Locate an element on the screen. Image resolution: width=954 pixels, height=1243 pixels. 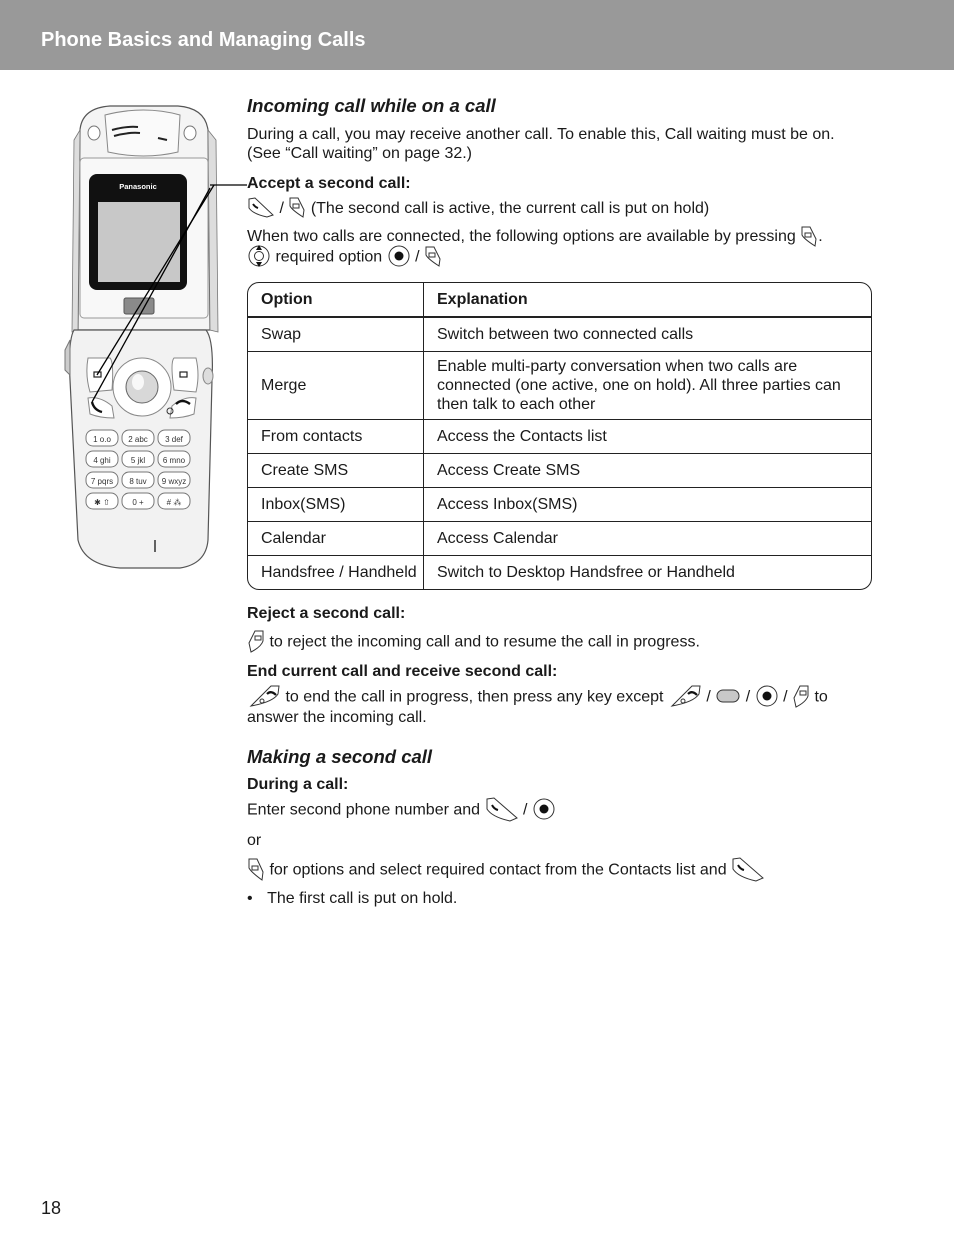
key-8: 8 tuv is located at coordinates (137, 481).